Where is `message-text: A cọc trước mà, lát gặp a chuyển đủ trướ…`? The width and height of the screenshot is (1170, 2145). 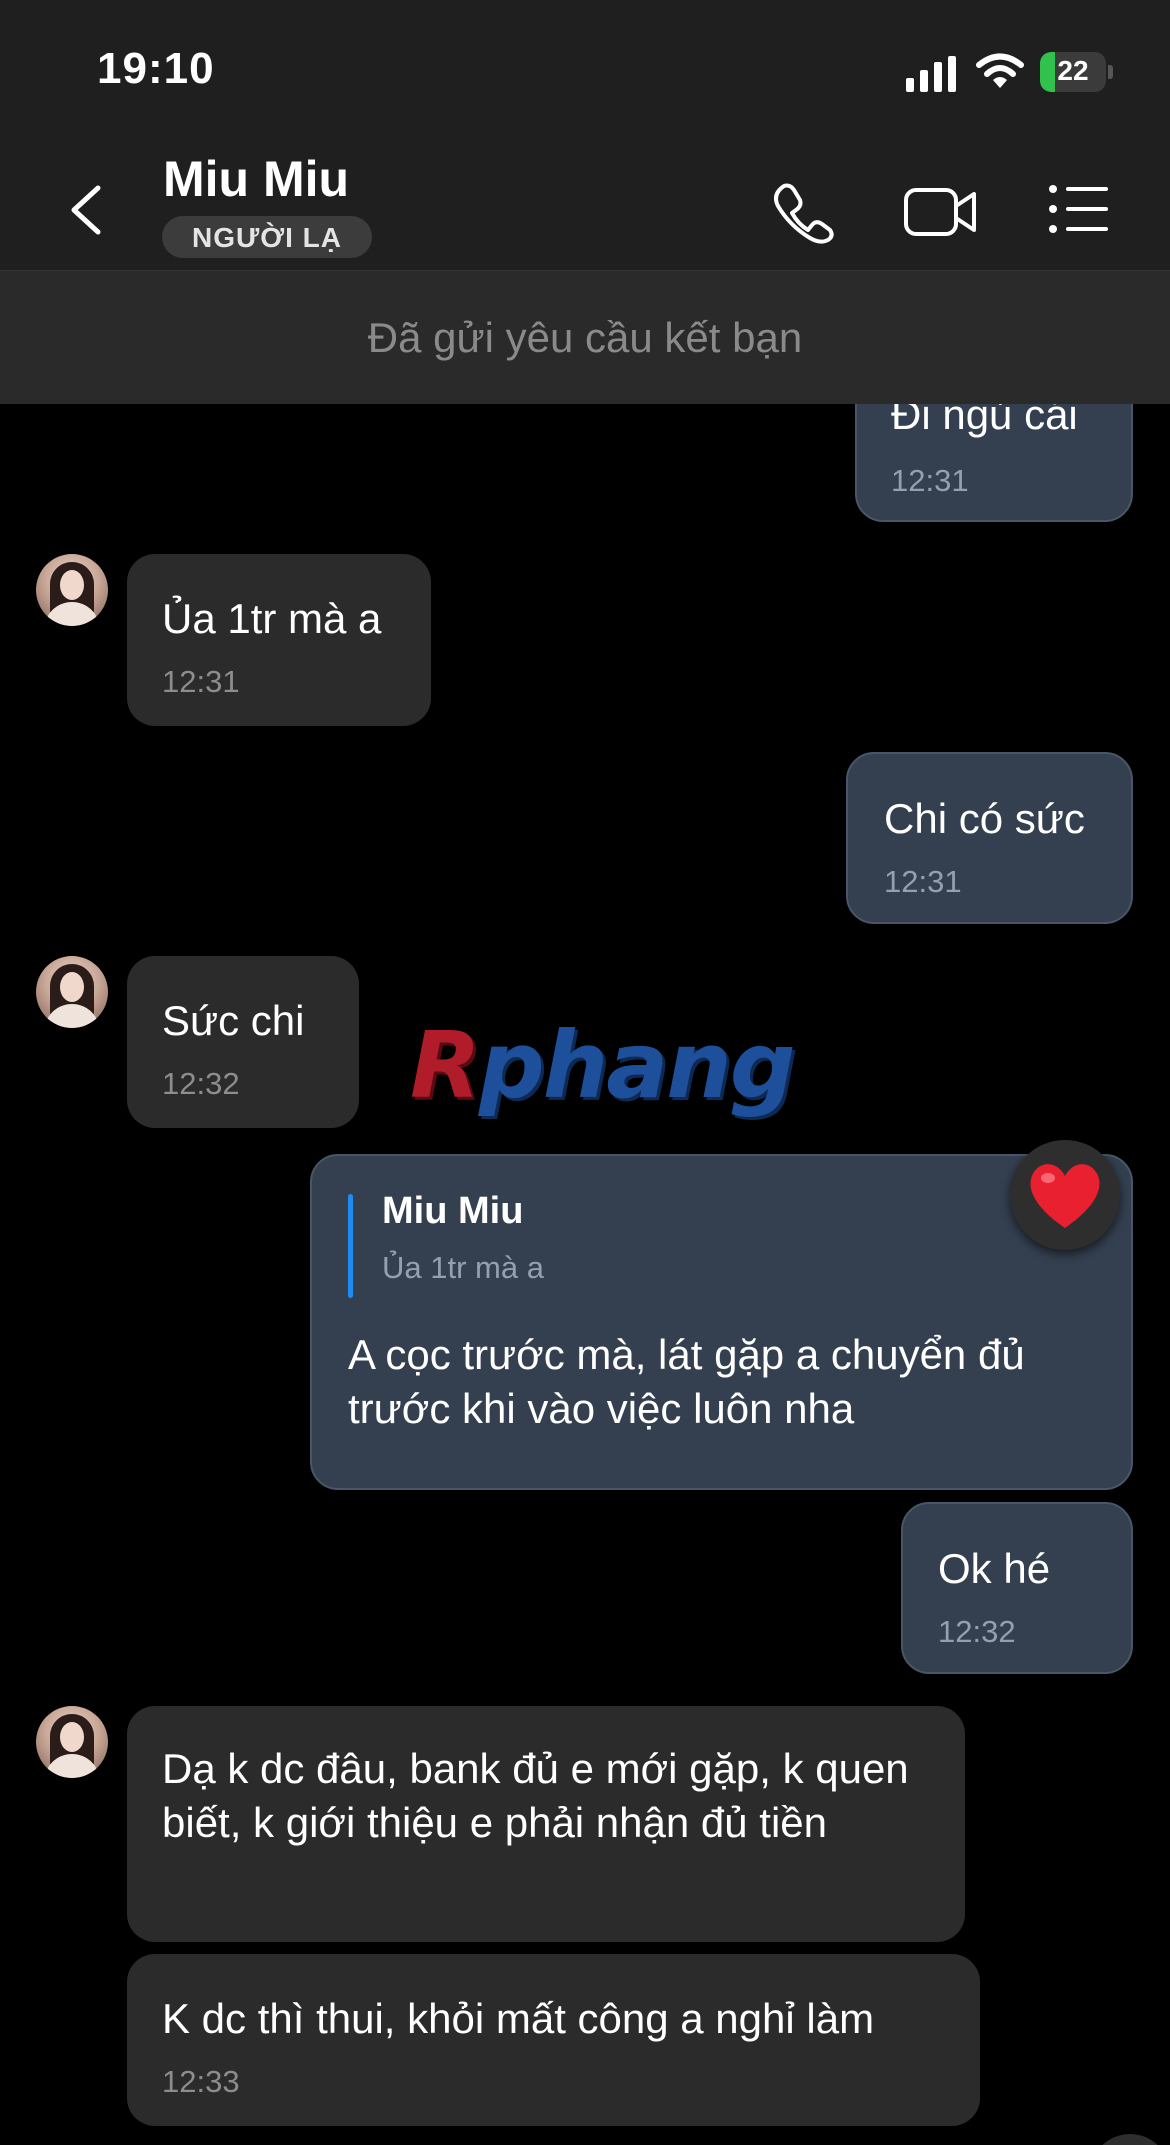
message-text: A cọc trước mà, lát gặp a chuyển đủ trướ… is located at coordinates (692, 1381).